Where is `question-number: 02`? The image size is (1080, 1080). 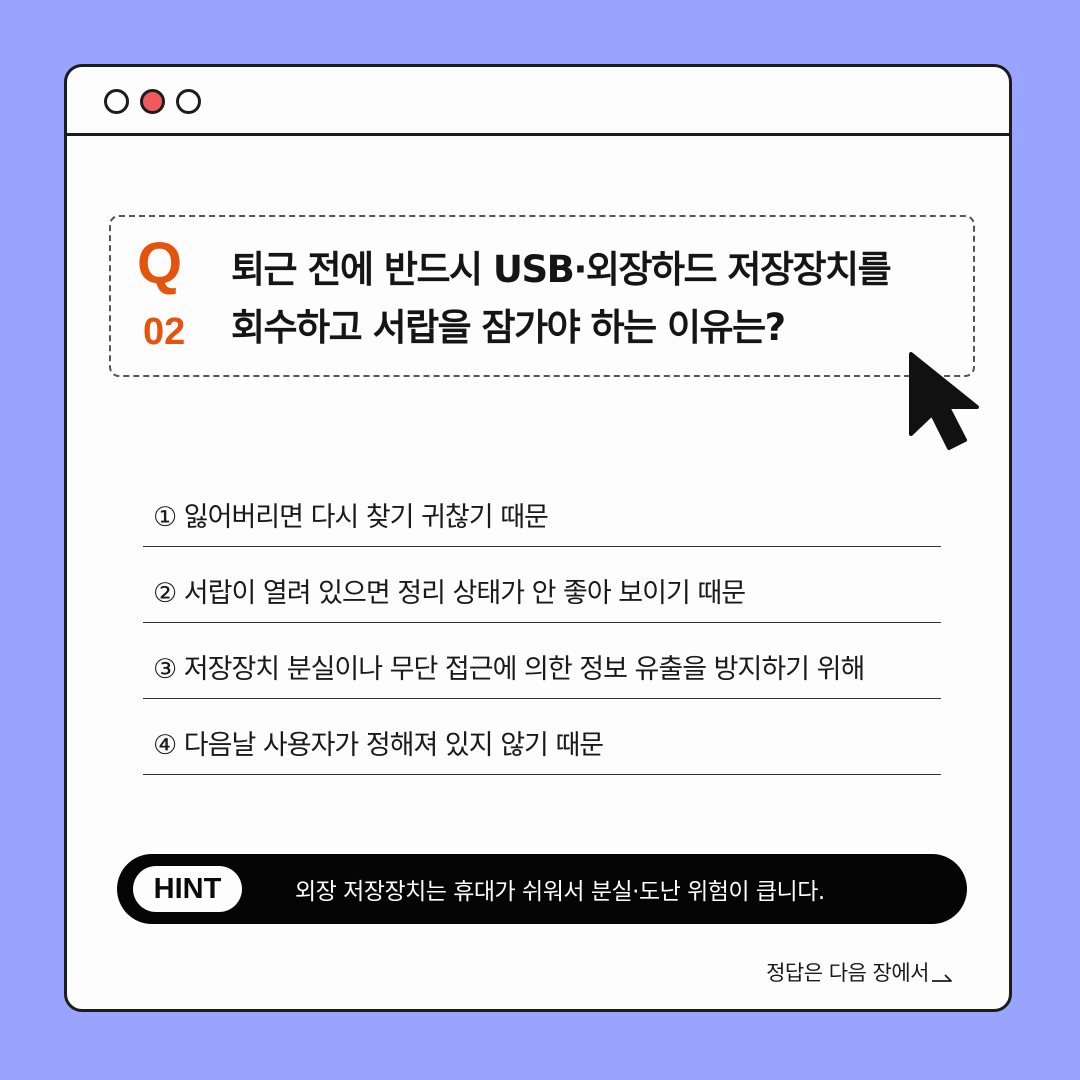
question-number: 02 is located at coordinates (164, 332).